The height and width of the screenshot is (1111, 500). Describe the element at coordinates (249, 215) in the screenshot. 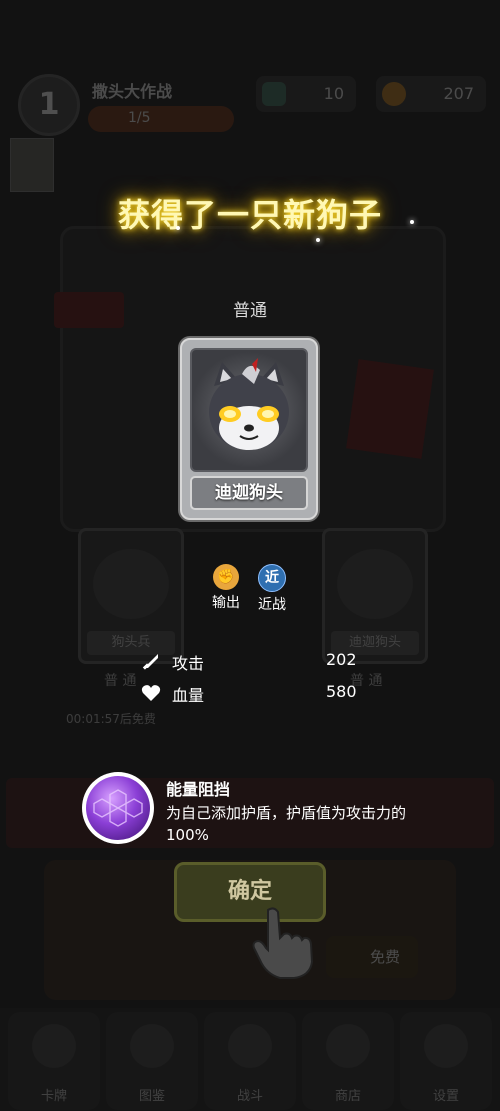

I see `reward-title: 获得了一只新狗子` at that location.